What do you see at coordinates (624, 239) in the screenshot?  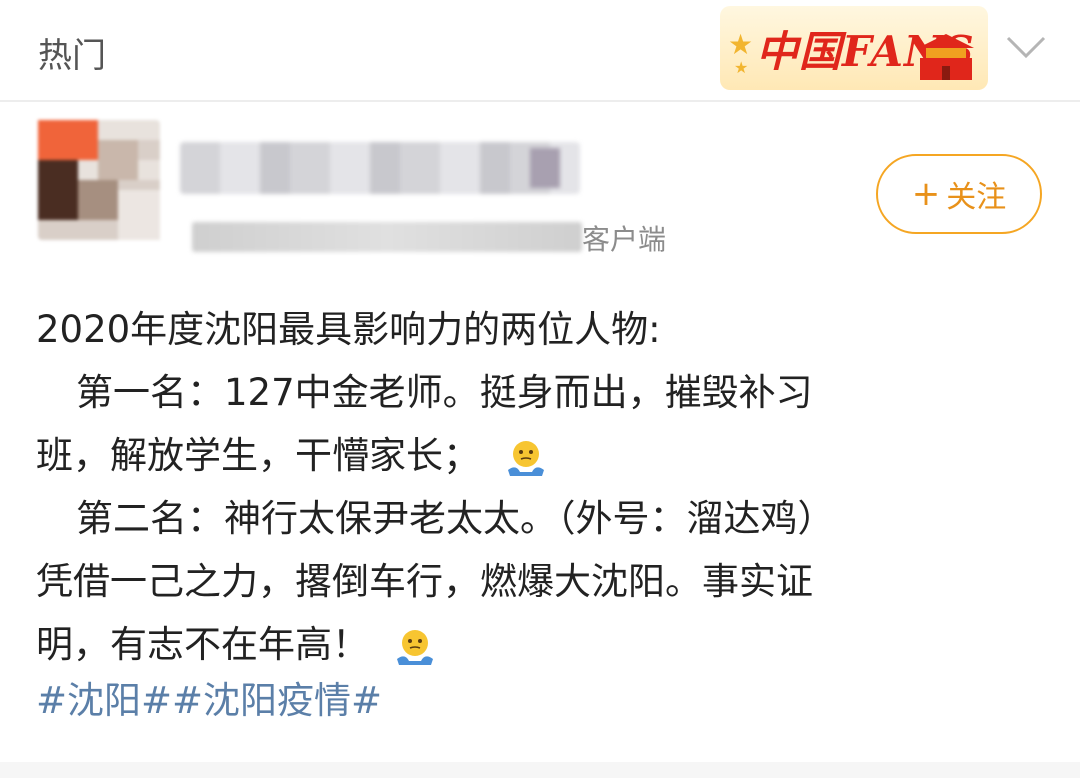 I see `post-source: 客户端` at bounding box center [624, 239].